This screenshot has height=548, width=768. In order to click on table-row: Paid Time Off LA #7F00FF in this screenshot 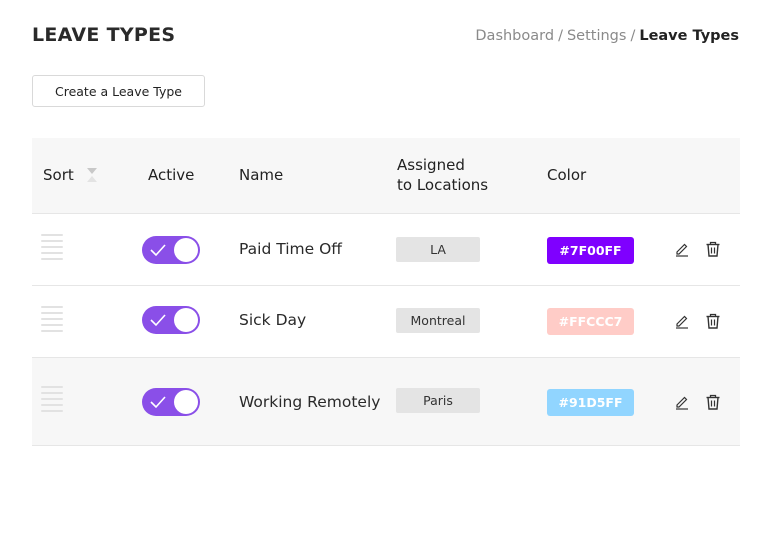, I will do `click(386, 249)`.